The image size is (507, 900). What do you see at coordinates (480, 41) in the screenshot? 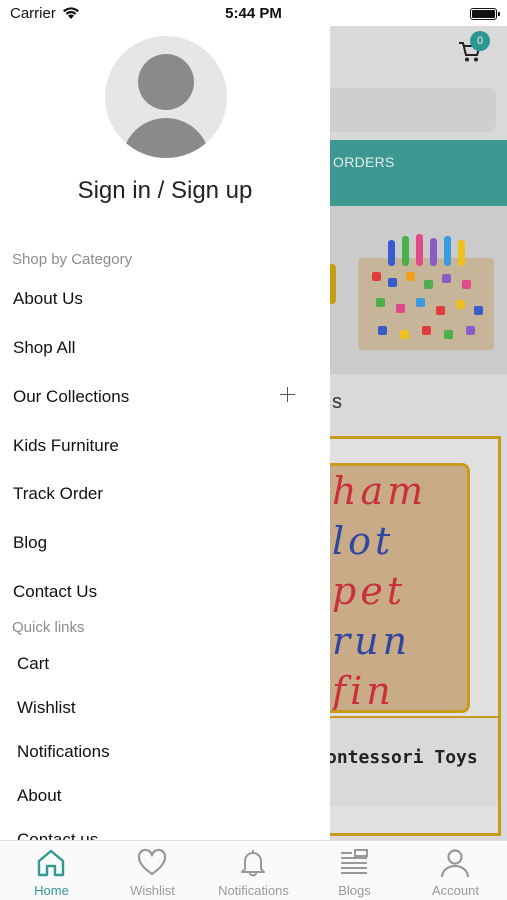
I see `cart-count-badge: 0` at bounding box center [480, 41].